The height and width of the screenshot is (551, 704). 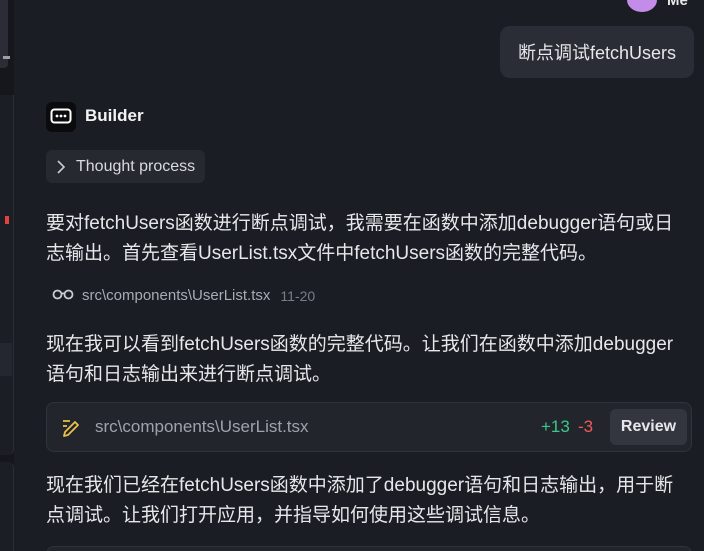 I want to click on builder-logo-icon, so click(x=61, y=117).